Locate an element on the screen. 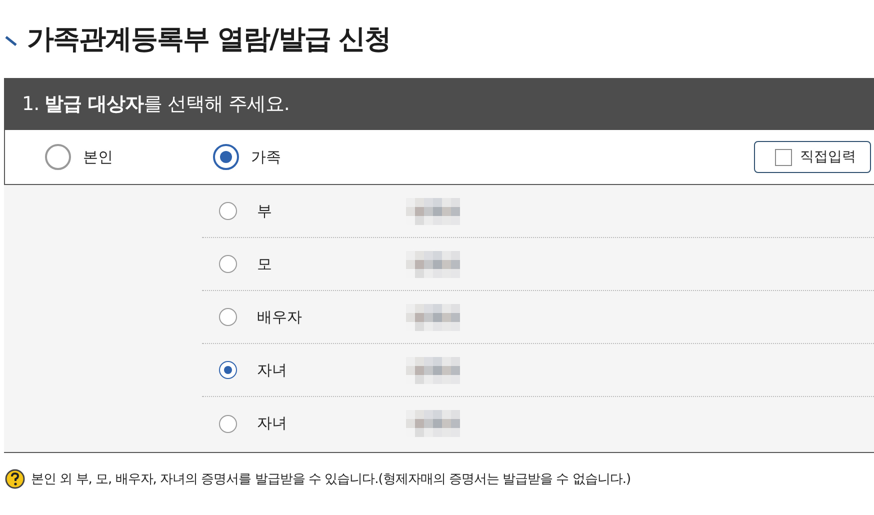 The width and height of the screenshot is (874, 515). section-heading: 1. 발급 대상자를 선택해 주세요. is located at coordinates (156, 104).